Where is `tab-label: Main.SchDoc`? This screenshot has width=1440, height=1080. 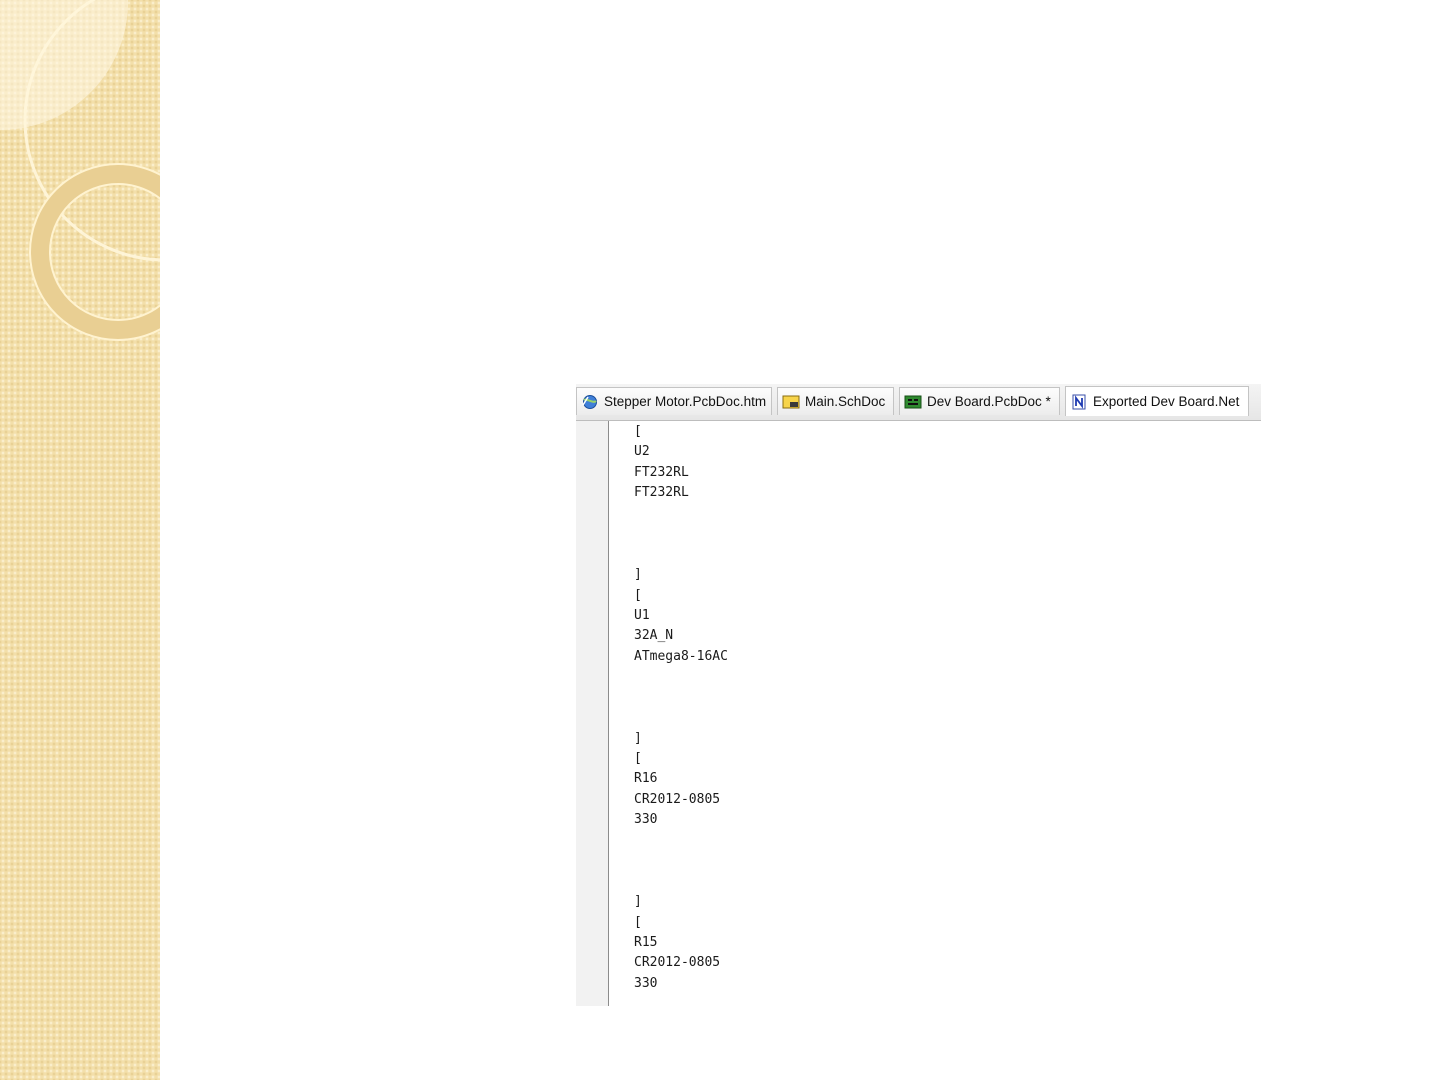
tab-label: Main.SchDoc is located at coordinates (845, 401).